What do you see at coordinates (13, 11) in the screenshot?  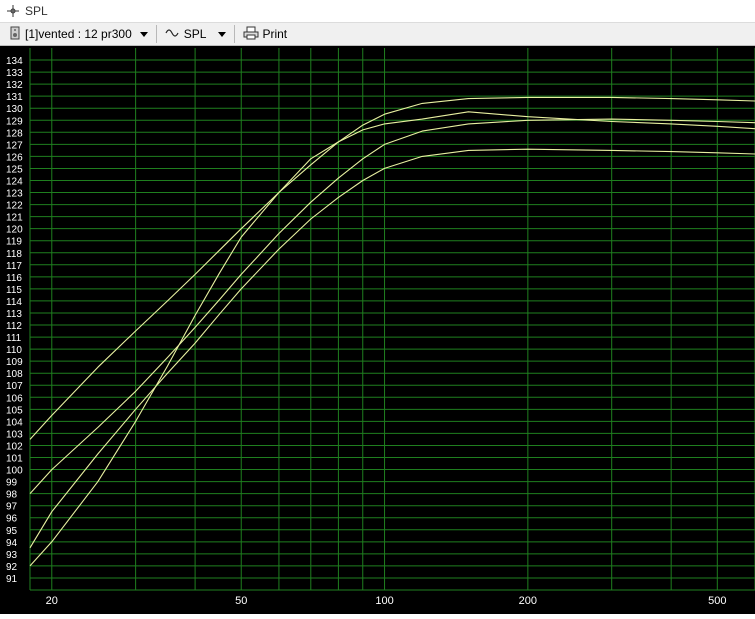 I see `crosshair-icon` at bounding box center [13, 11].